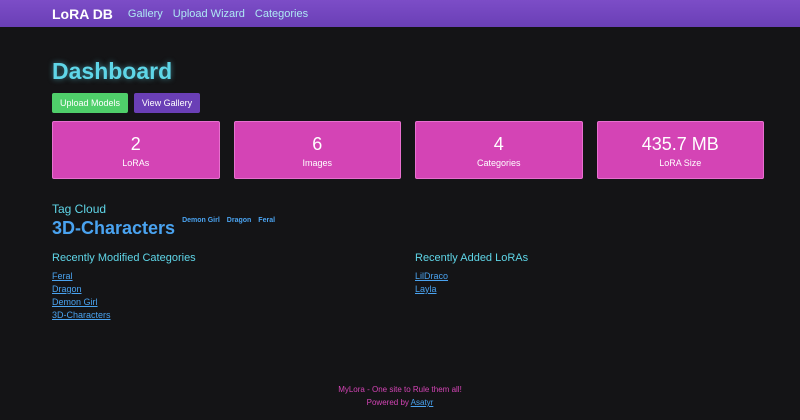  Describe the element at coordinates (680, 143) in the screenshot. I see `stat-value: 435.7 MB` at that location.